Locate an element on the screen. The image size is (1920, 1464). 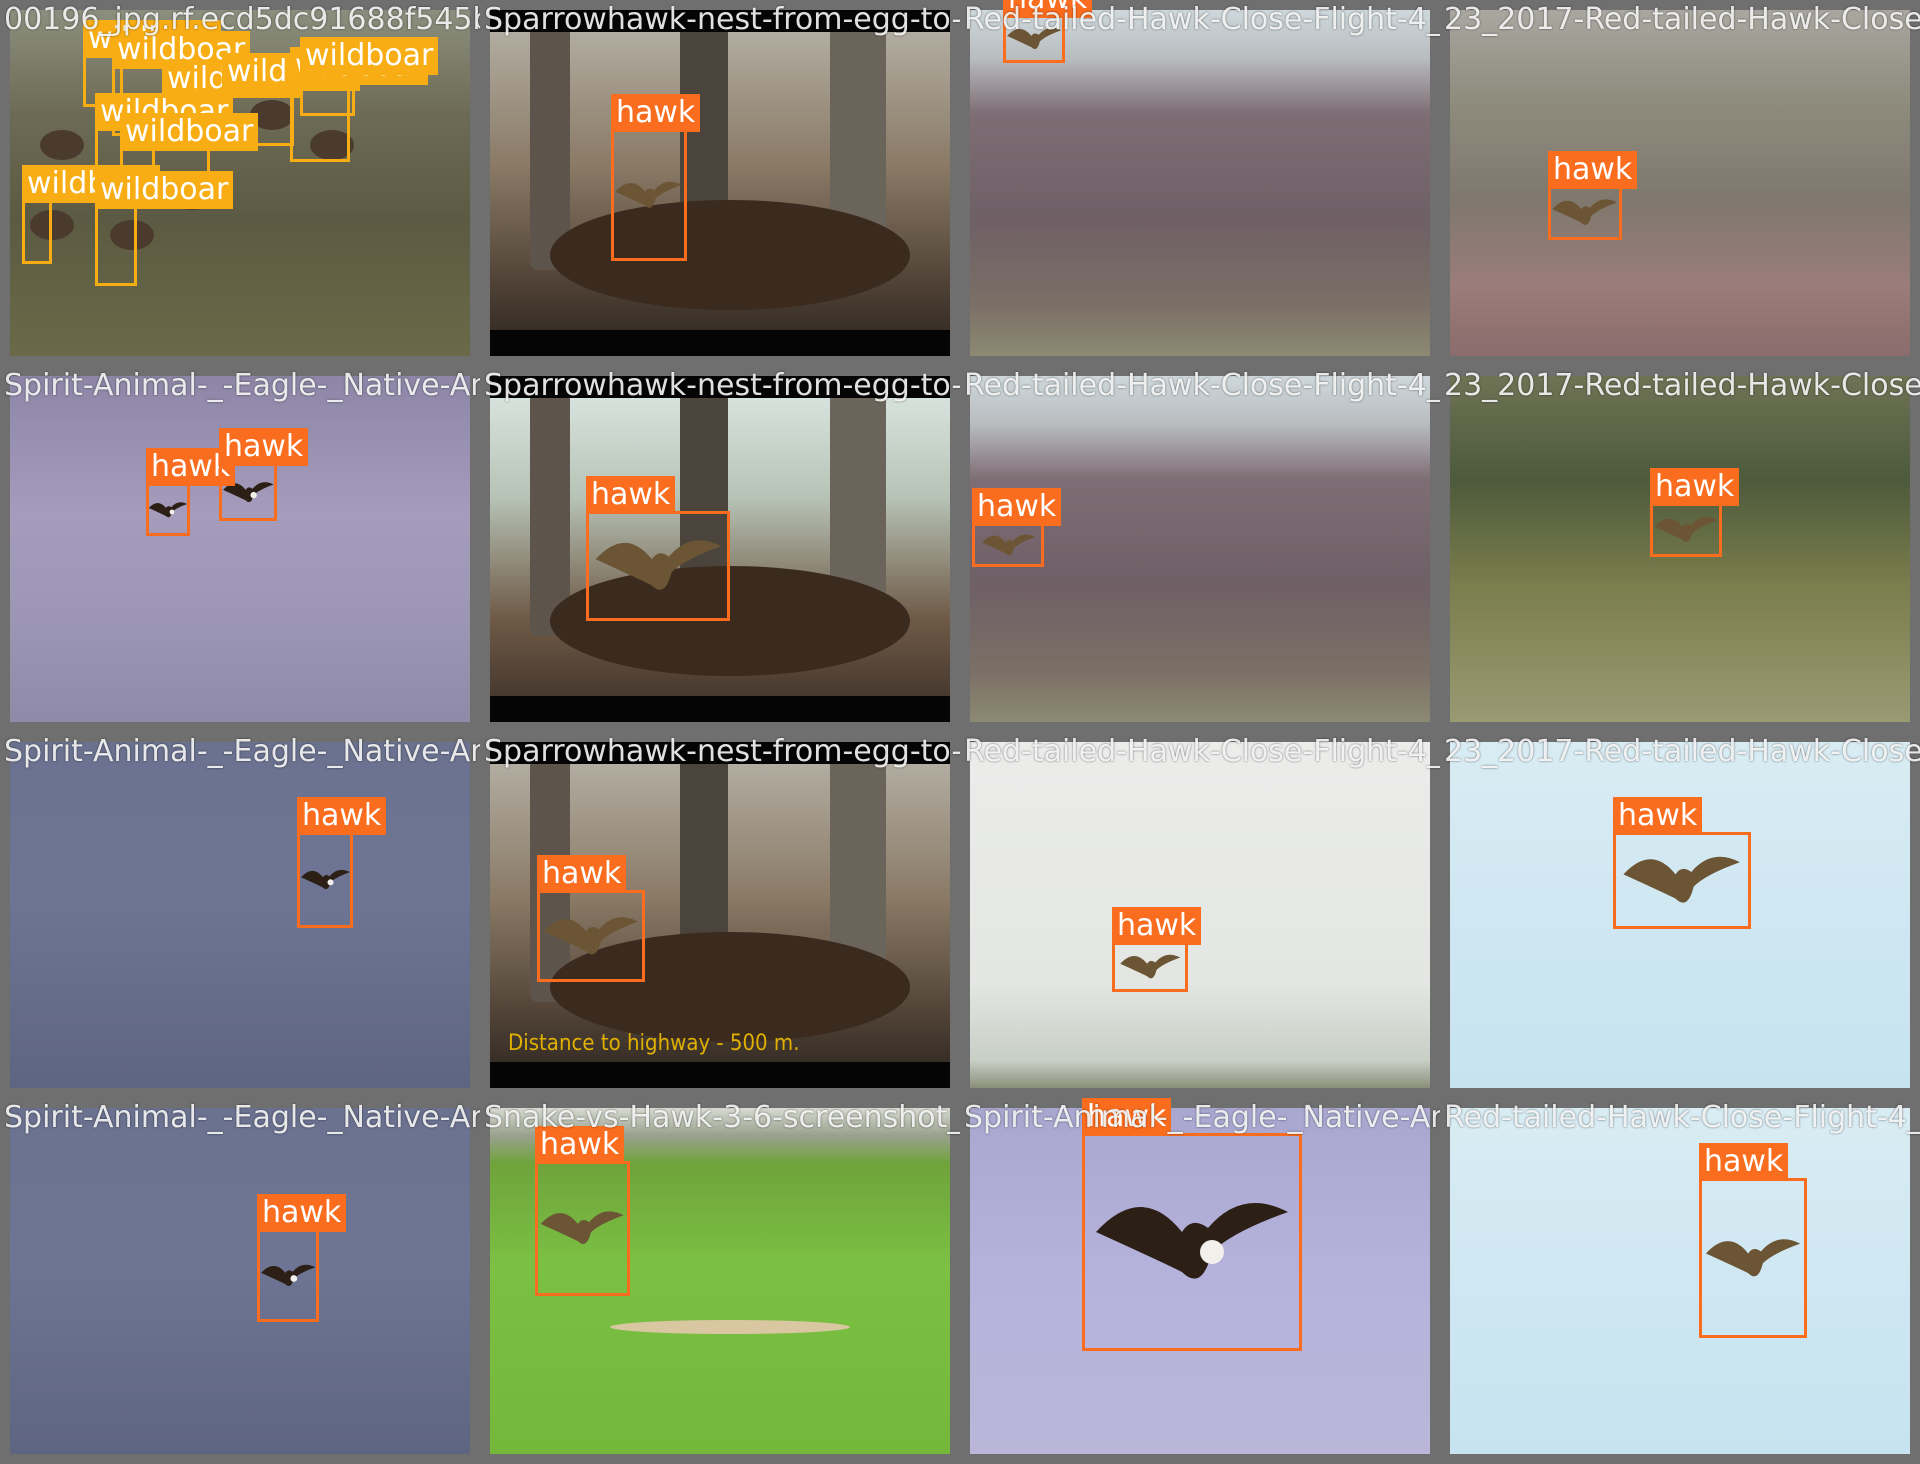
image-tile: hawkSnake-vs-Hawk-3-6-screenshot_jpg.rf is located at coordinates (720, 1281).